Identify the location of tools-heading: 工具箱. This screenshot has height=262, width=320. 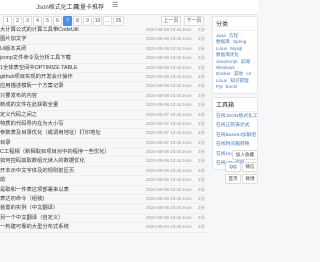
(235, 105).